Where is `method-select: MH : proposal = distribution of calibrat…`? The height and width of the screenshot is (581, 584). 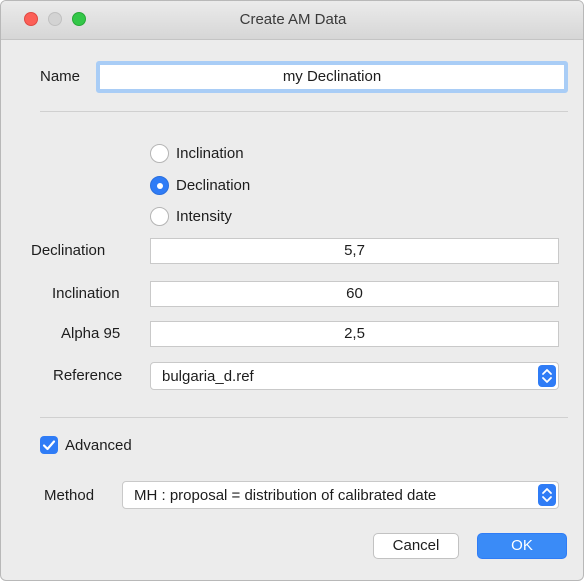 method-select: MH : proposal = distribution of calibrat… is located at coordinates (340, 495).